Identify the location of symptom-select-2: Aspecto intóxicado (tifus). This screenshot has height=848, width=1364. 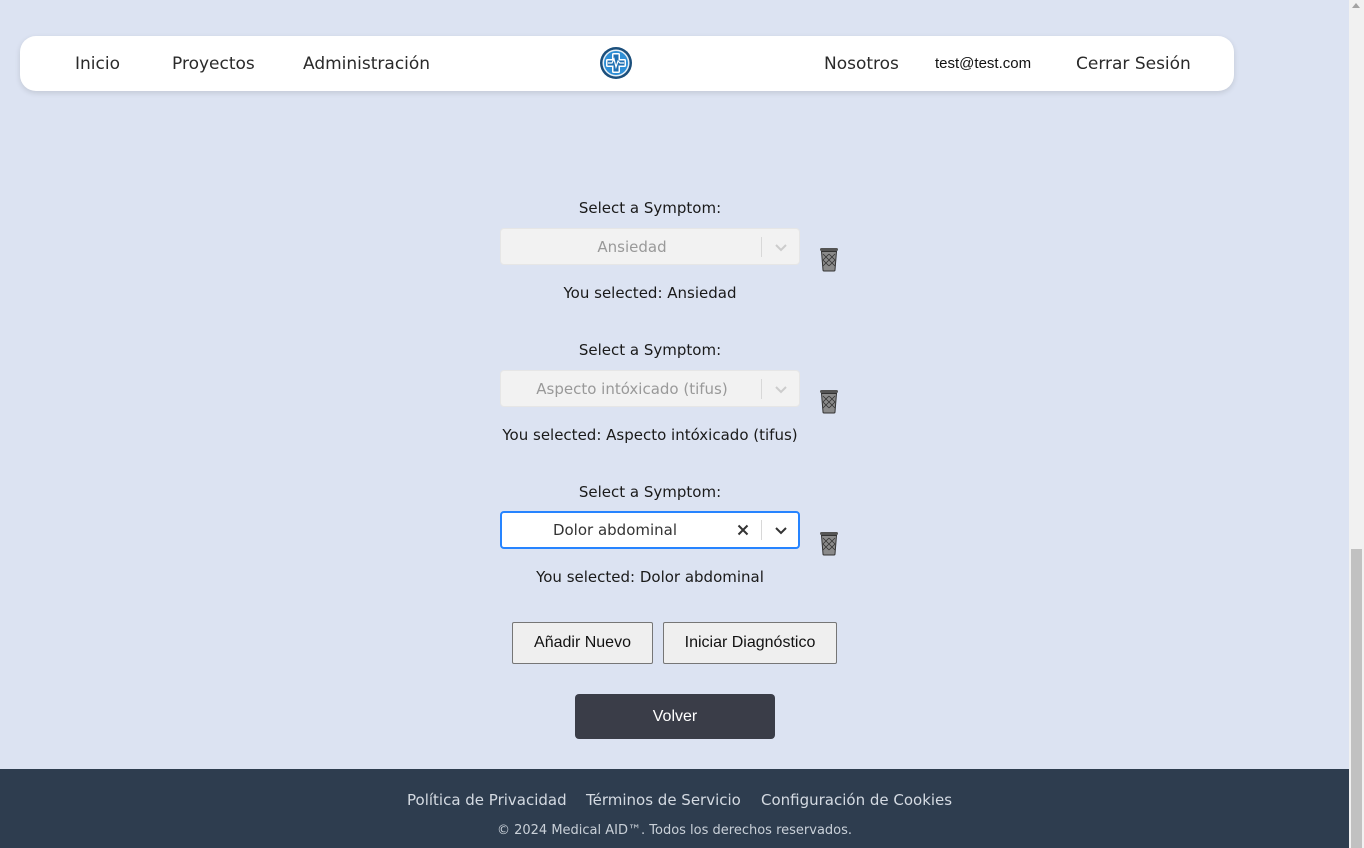
(650, 388).